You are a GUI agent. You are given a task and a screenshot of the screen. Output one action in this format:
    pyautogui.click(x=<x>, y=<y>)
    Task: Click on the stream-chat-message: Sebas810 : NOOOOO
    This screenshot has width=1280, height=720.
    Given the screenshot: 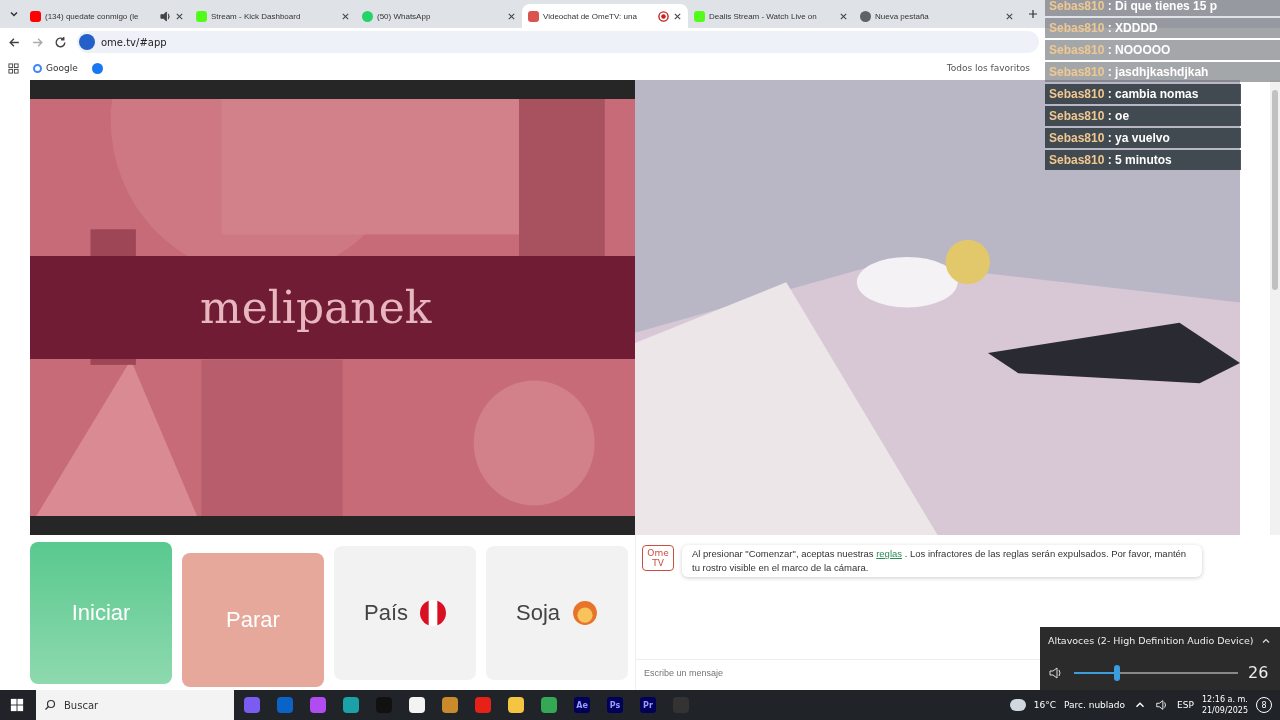 What is the action you would take?
    pyautogui.click(x=1162, y=50)
    